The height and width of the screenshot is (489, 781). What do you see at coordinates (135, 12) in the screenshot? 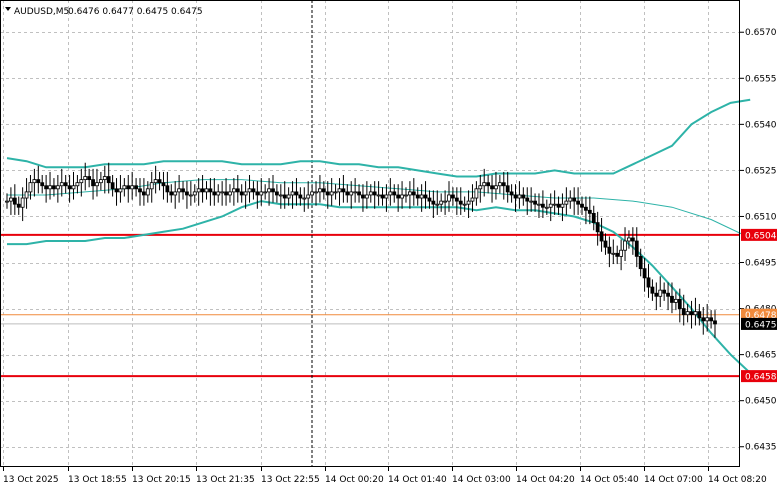
I see `ohlc-readout: 0.6476 0.6477 0.6475 0.6475` at bounding box center [135, 12].